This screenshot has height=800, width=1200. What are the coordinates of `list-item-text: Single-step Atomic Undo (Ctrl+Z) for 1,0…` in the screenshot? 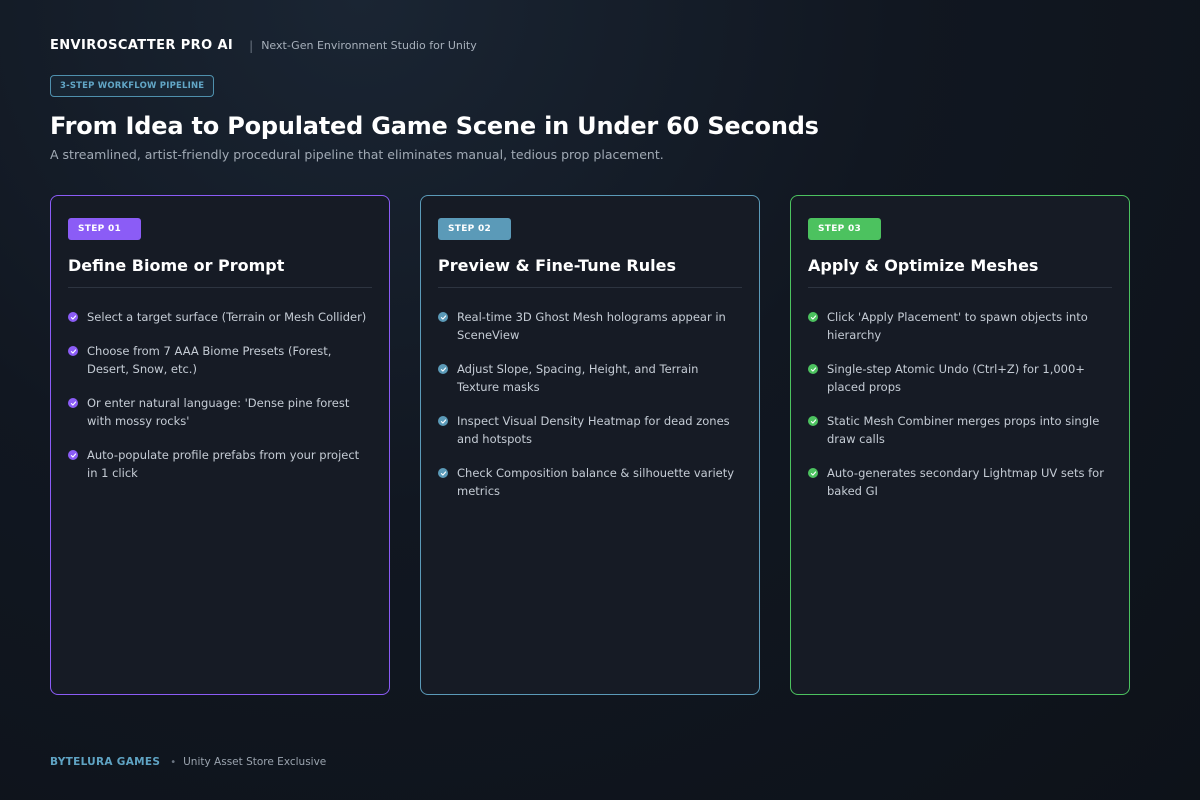 It's located at (956, 378).